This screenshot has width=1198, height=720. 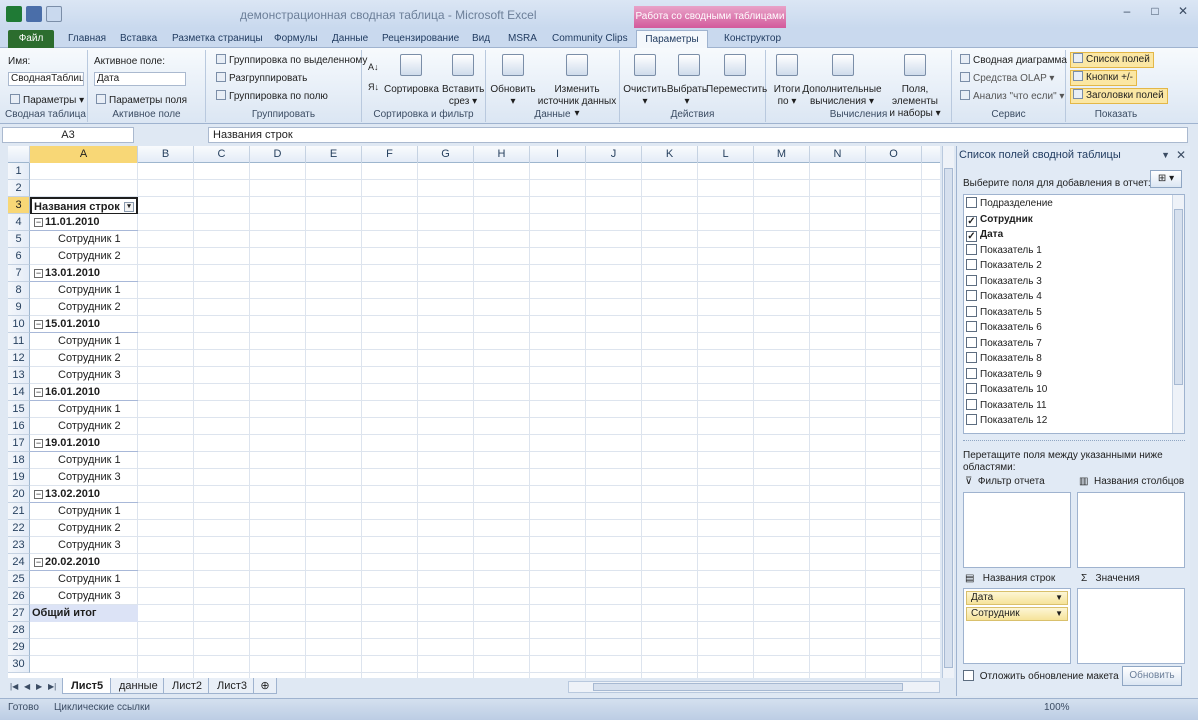 I want to click on row-header: 23, so click(x=19, y=545).